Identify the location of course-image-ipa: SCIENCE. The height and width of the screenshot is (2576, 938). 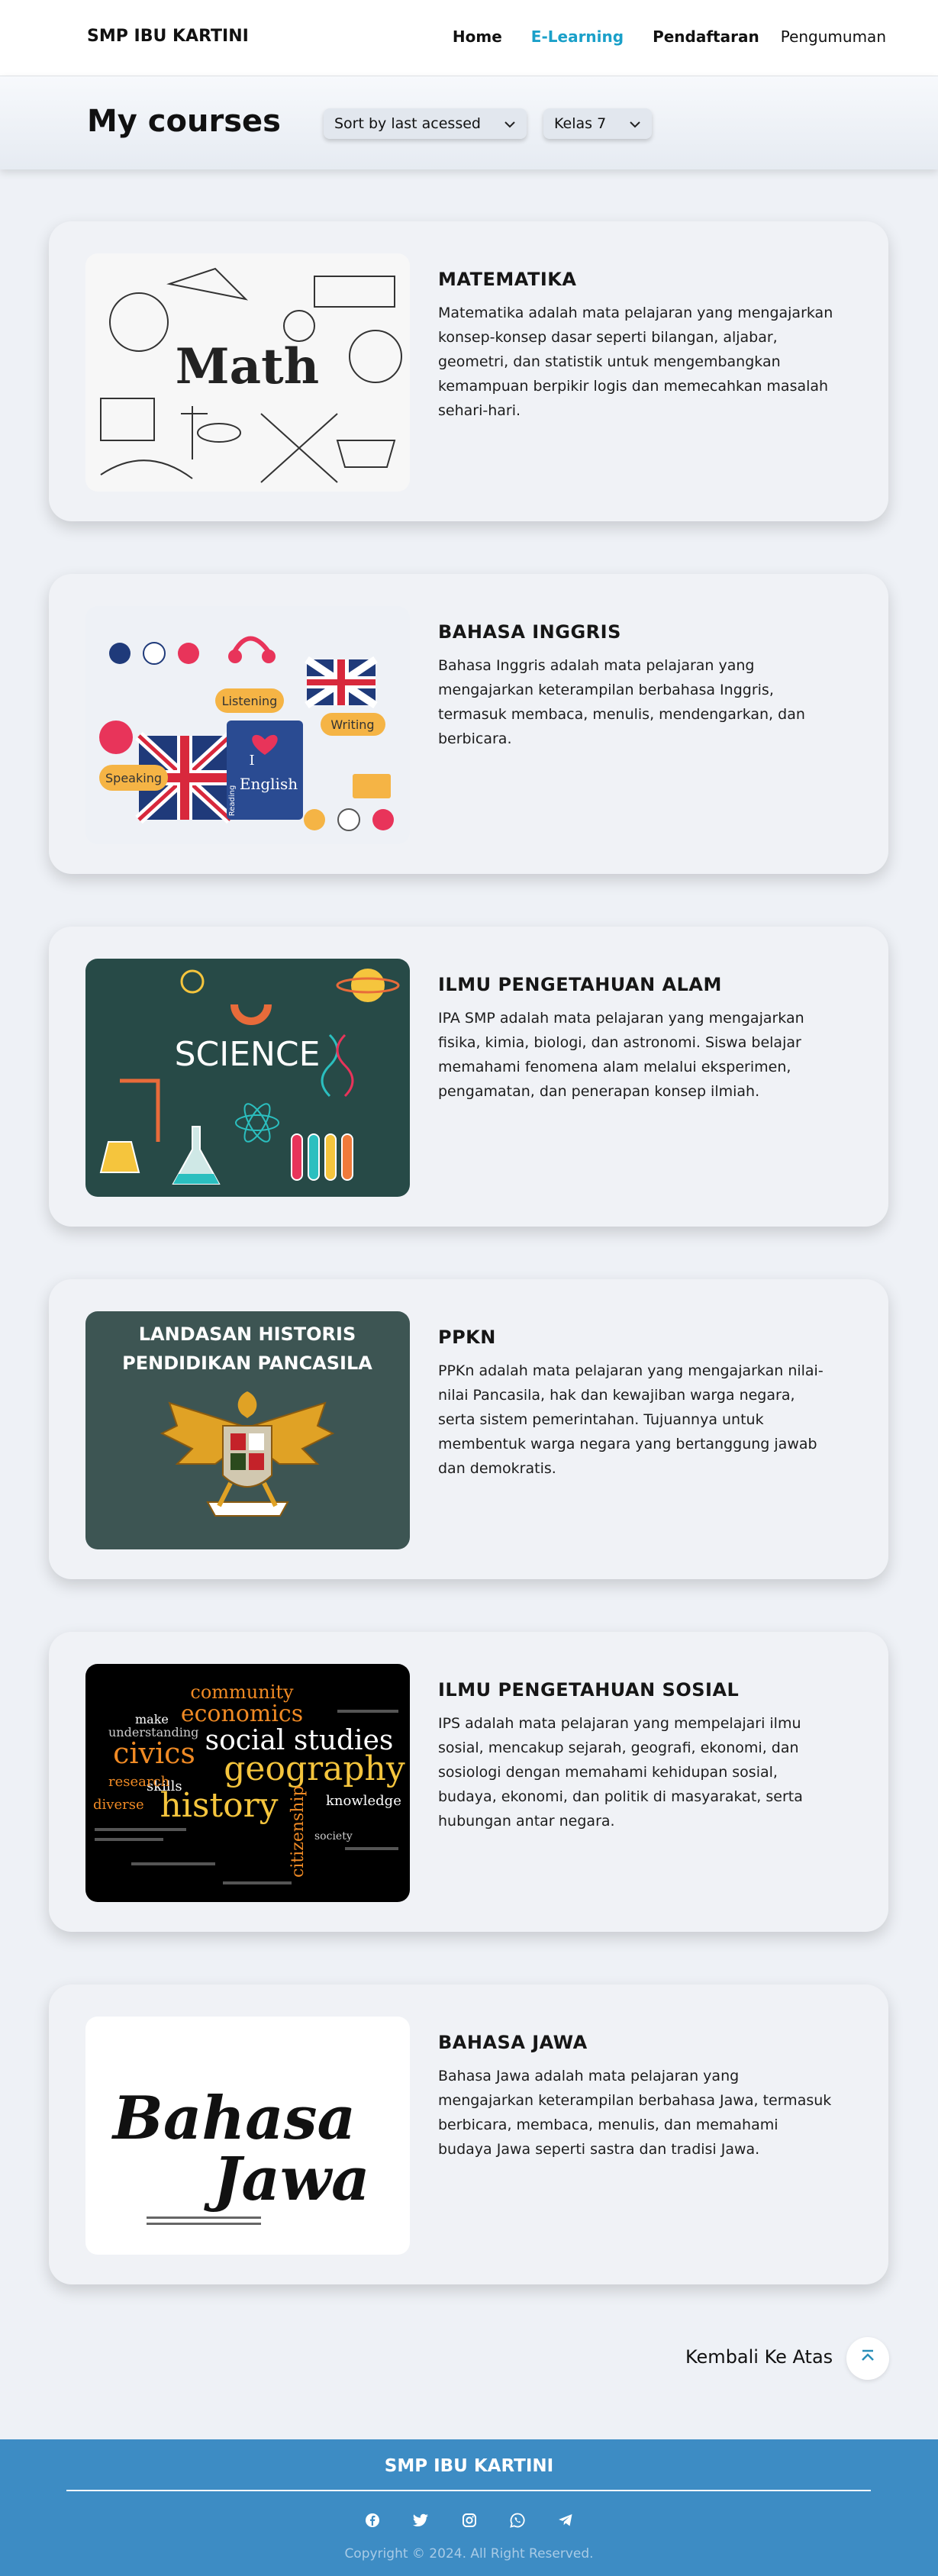
(247, 1078).